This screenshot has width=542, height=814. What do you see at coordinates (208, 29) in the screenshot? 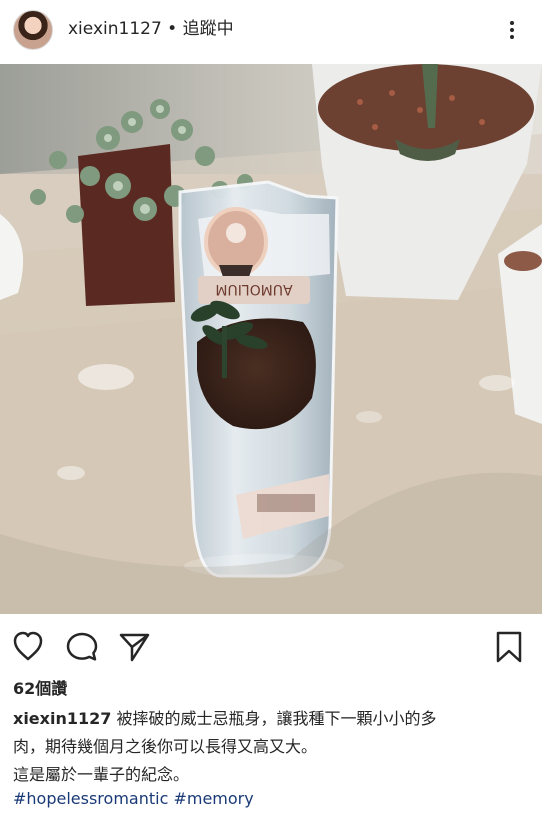
I see `follow-status: 追蹤中` at bounding box center [208, 29].